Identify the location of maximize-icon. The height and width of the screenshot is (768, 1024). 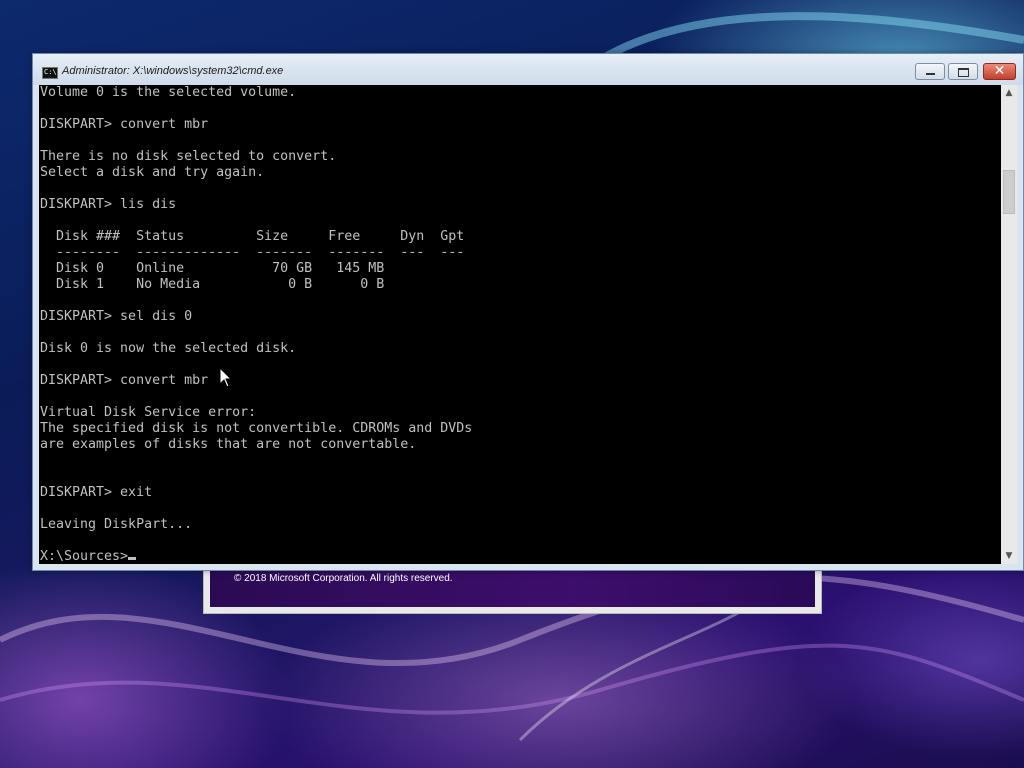
(963, 72).